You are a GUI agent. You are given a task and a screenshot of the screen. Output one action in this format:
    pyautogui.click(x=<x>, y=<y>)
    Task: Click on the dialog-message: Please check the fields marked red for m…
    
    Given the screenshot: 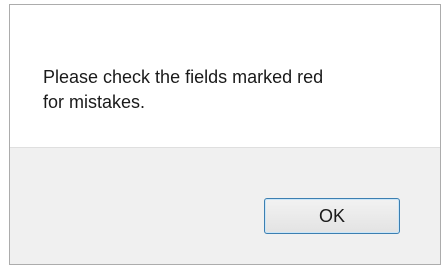 What is the action you would take?
    pyautogui.click(x=183, y=89)
    